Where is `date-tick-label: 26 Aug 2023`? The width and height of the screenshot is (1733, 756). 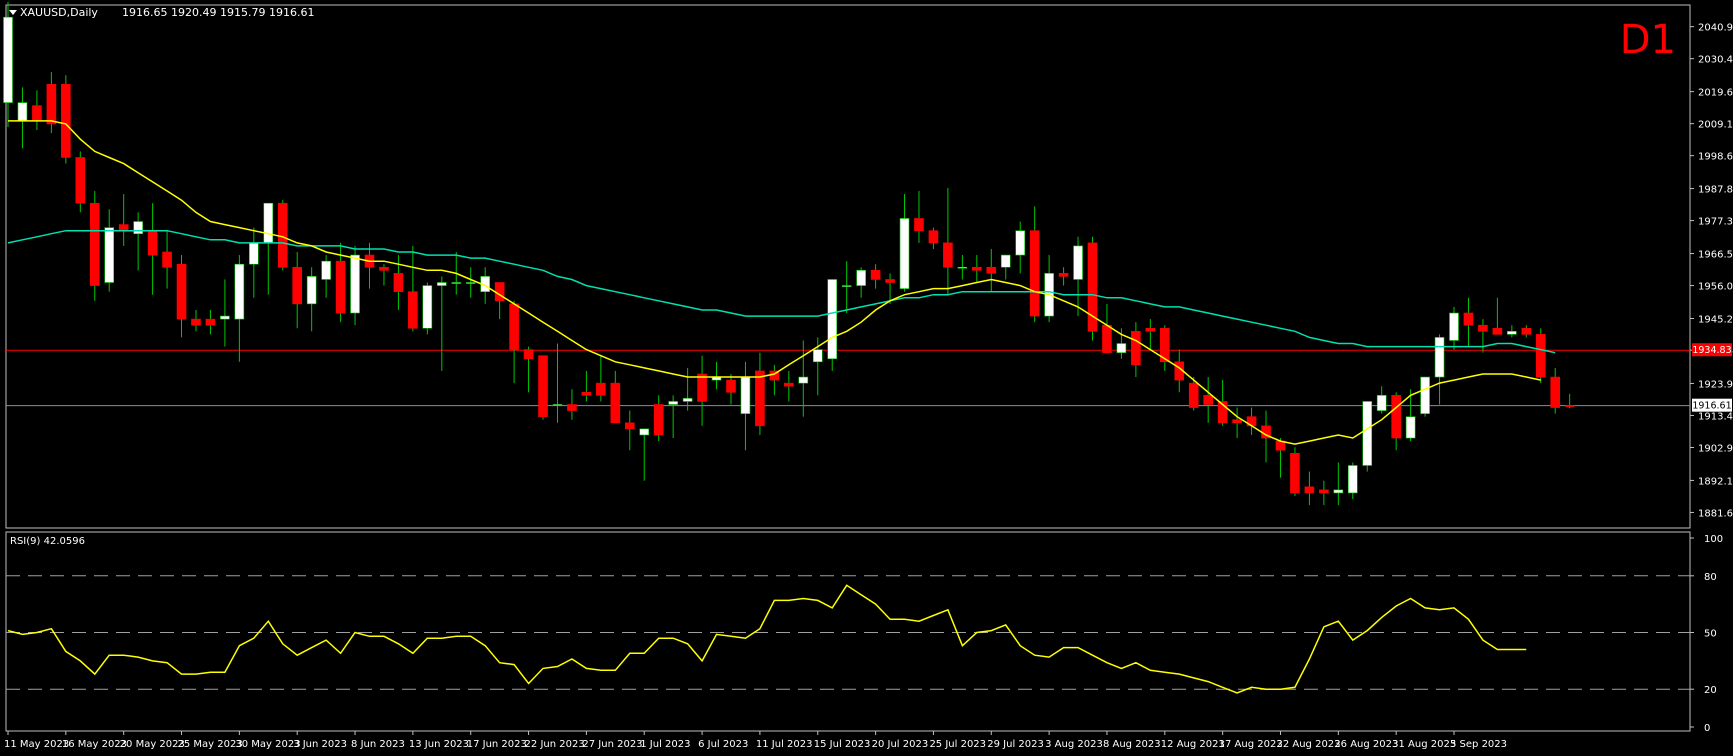
date-tick-label: 26 Aug 2023 is located at coordinates (1366, 744).